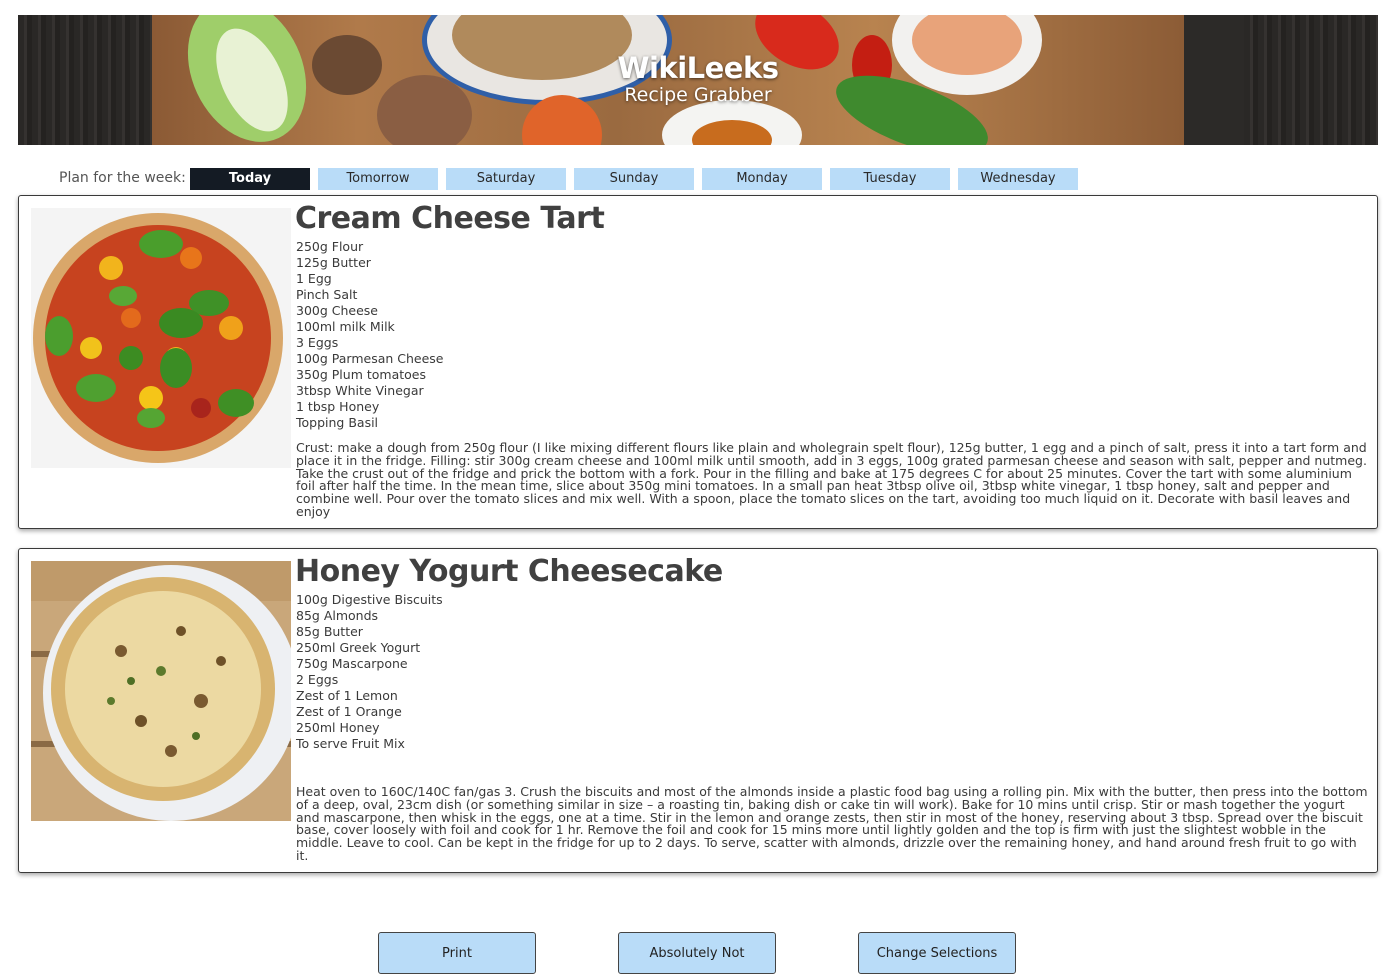 This screenshot has width=1399, height=975. Describe the element at coordinates (358, 647) in the screenshot. I see `ingredient-item: 250ml Greek Yogurt` at that location.